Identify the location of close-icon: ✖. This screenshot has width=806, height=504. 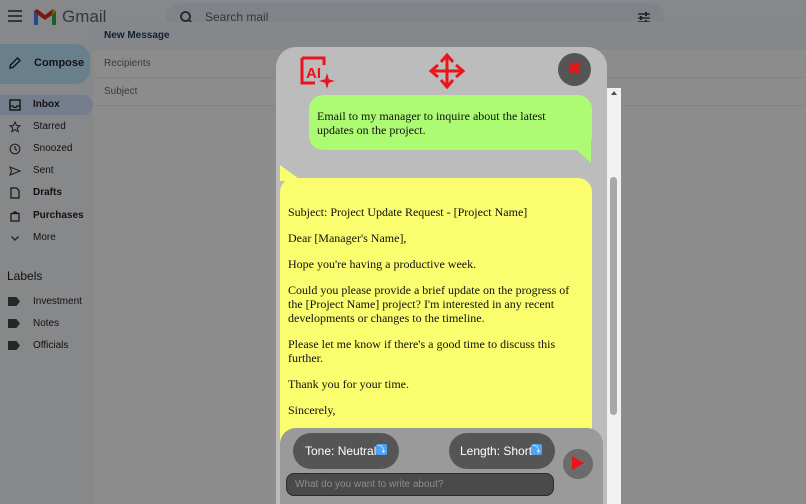
(574, 68).